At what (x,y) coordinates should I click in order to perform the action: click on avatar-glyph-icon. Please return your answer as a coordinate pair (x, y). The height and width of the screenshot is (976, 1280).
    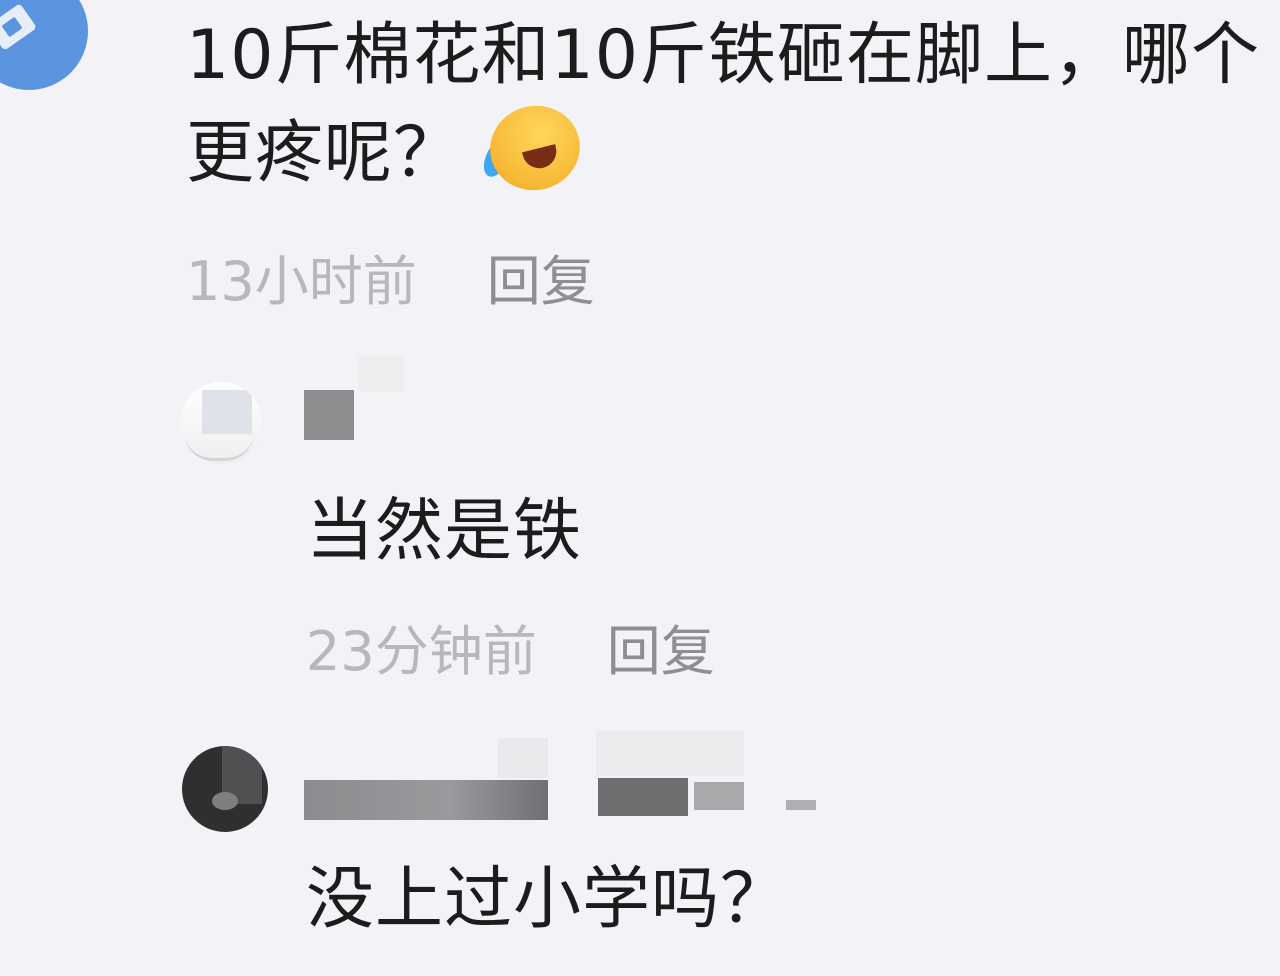
    Looking at the image, I should click on (18, 27).